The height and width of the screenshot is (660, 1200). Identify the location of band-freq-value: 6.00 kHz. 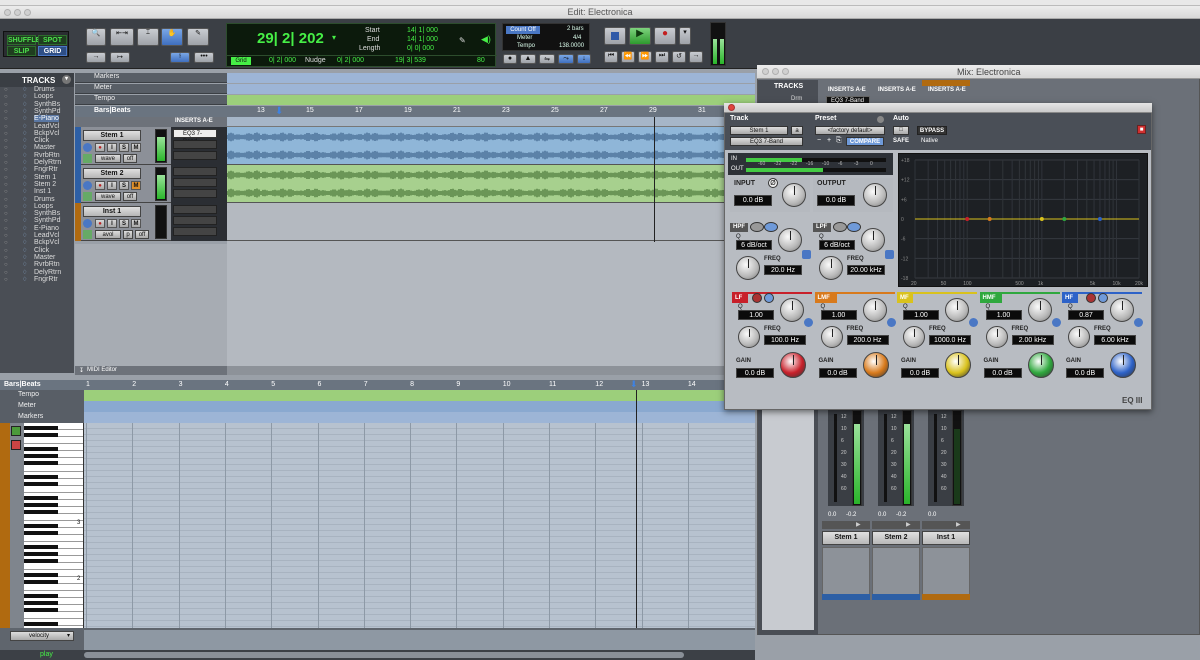
(1115, 340).